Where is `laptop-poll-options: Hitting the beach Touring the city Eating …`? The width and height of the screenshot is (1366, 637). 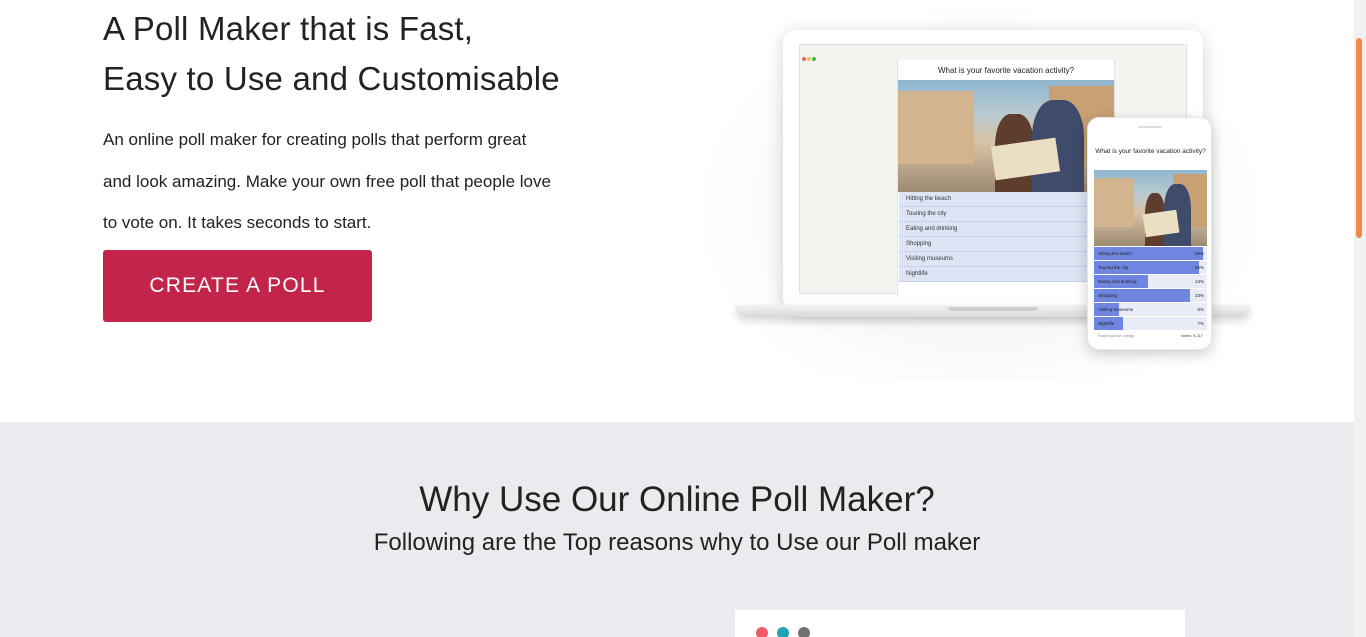
laptop-poll-options: Hitting the beach Touring the city Eating … is located at coordinates (1006, 237).